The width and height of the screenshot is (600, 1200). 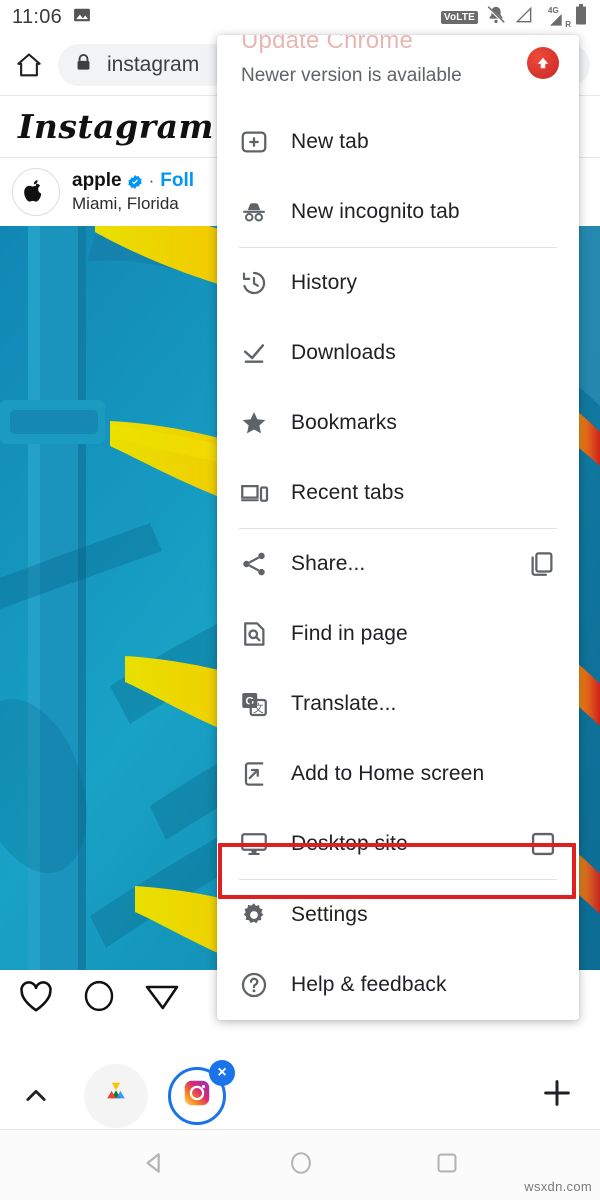 What do you see at coordinates (260, 423) in the screenshot?
I see `bookmark-star-icon` at bounding box center [260, 423].